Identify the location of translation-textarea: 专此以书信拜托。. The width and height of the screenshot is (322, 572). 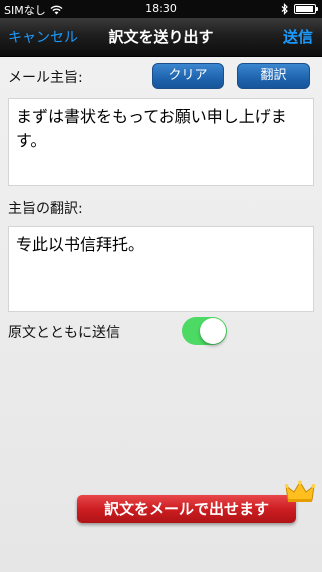
(161, 269).